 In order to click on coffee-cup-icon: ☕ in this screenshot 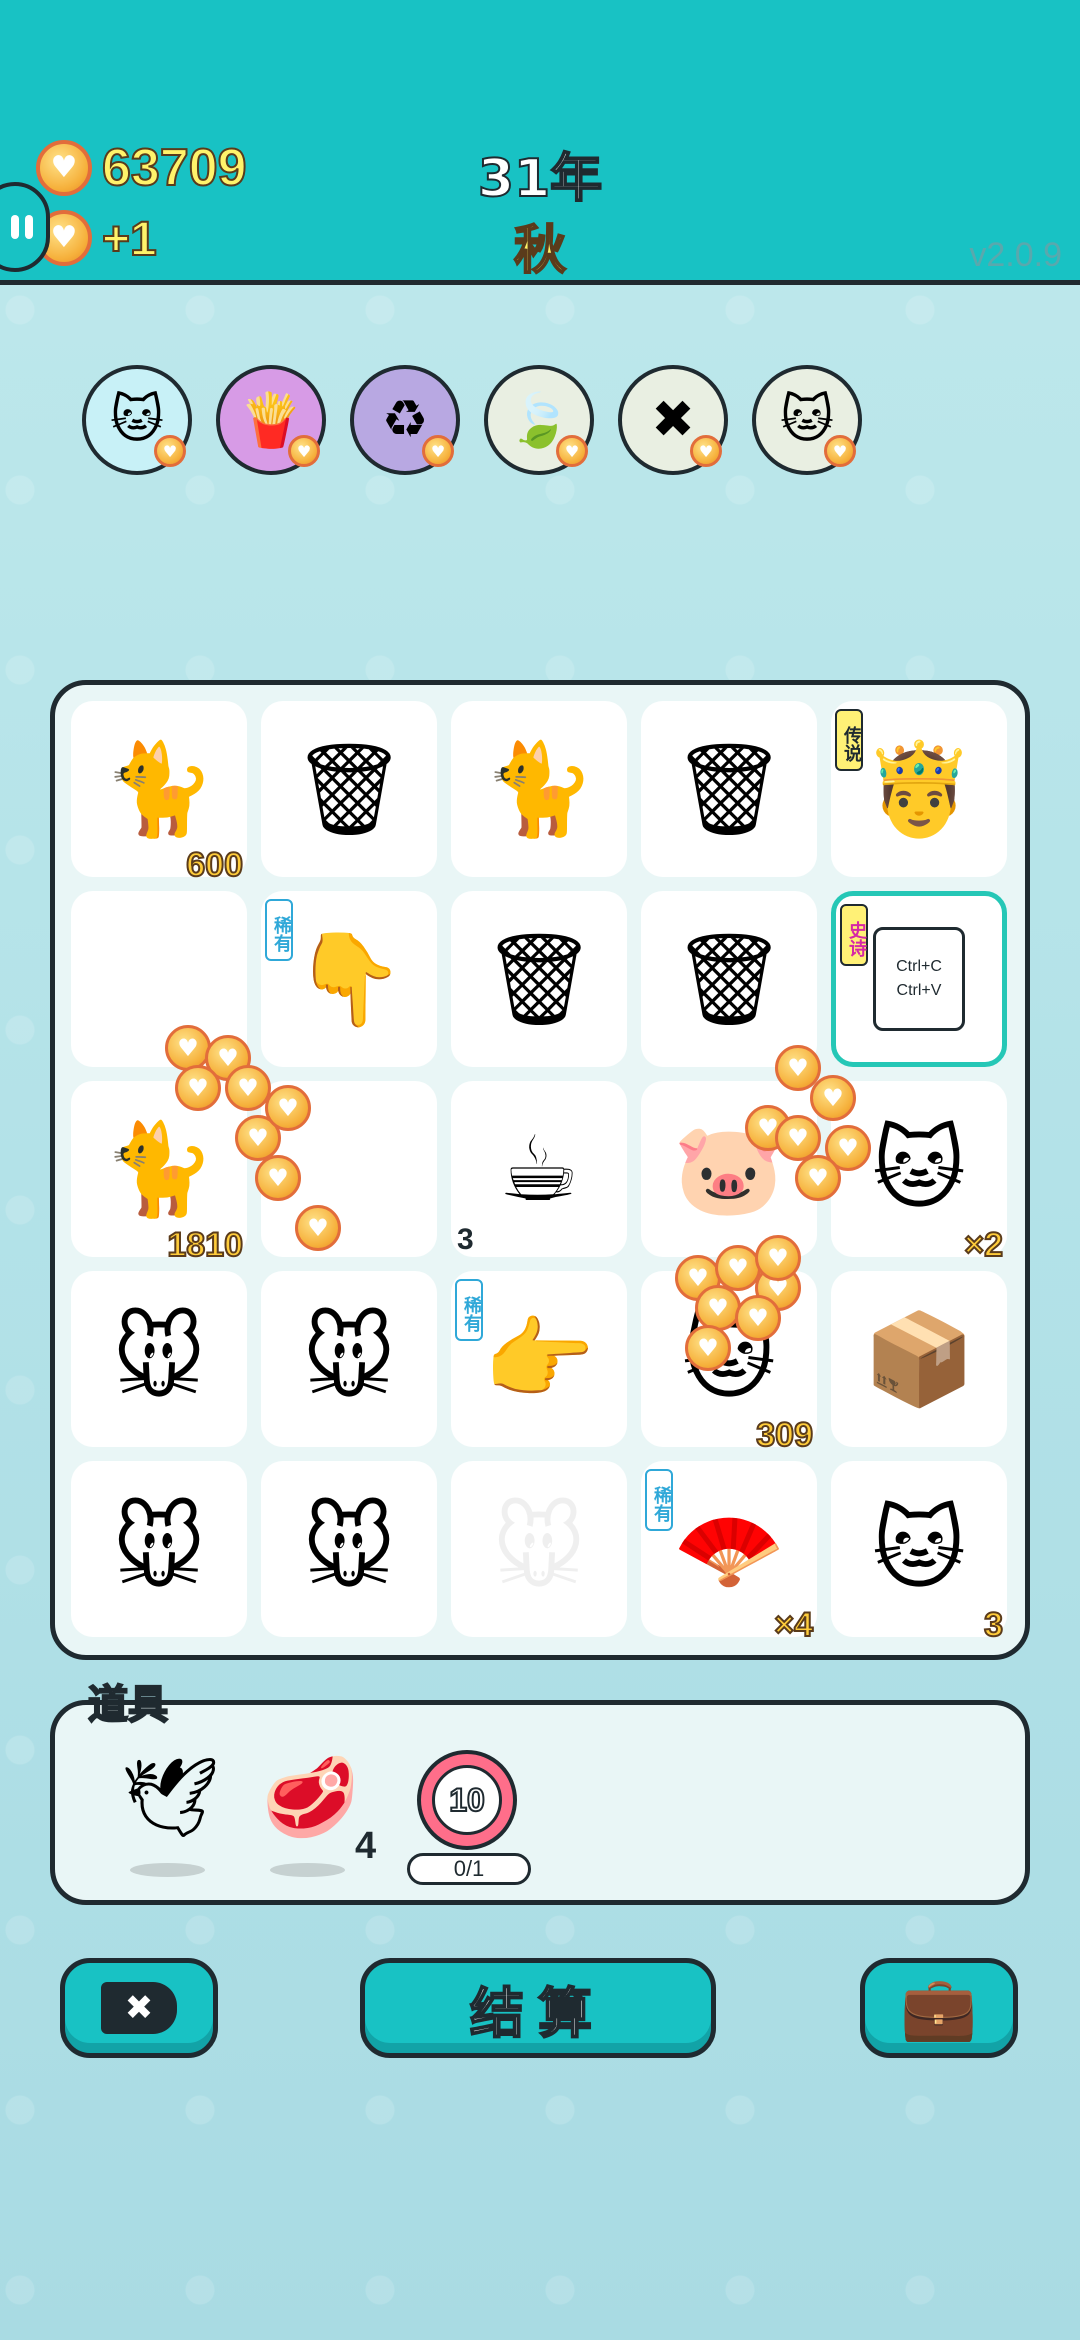, I will do `click(539, 1169)`.